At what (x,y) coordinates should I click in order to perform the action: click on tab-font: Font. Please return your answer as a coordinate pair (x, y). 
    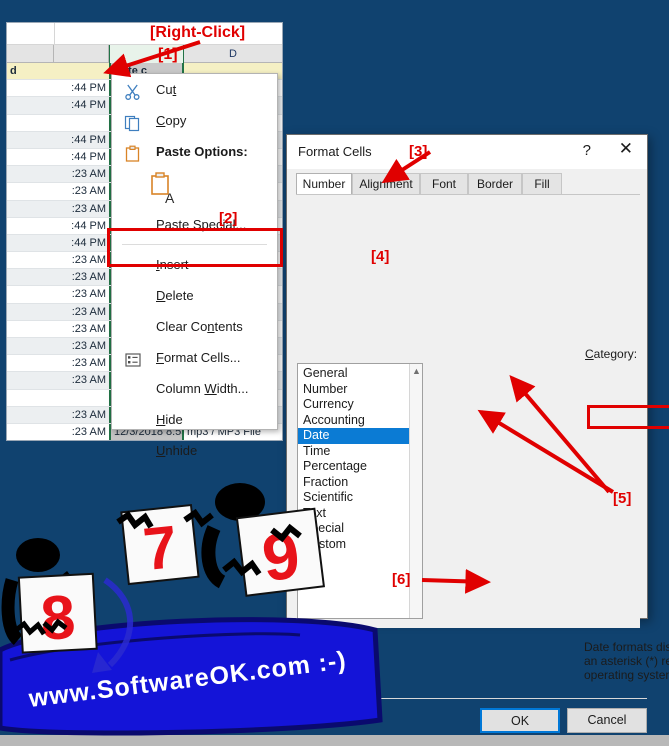
    Looking at the image, I should click on (444, 184).